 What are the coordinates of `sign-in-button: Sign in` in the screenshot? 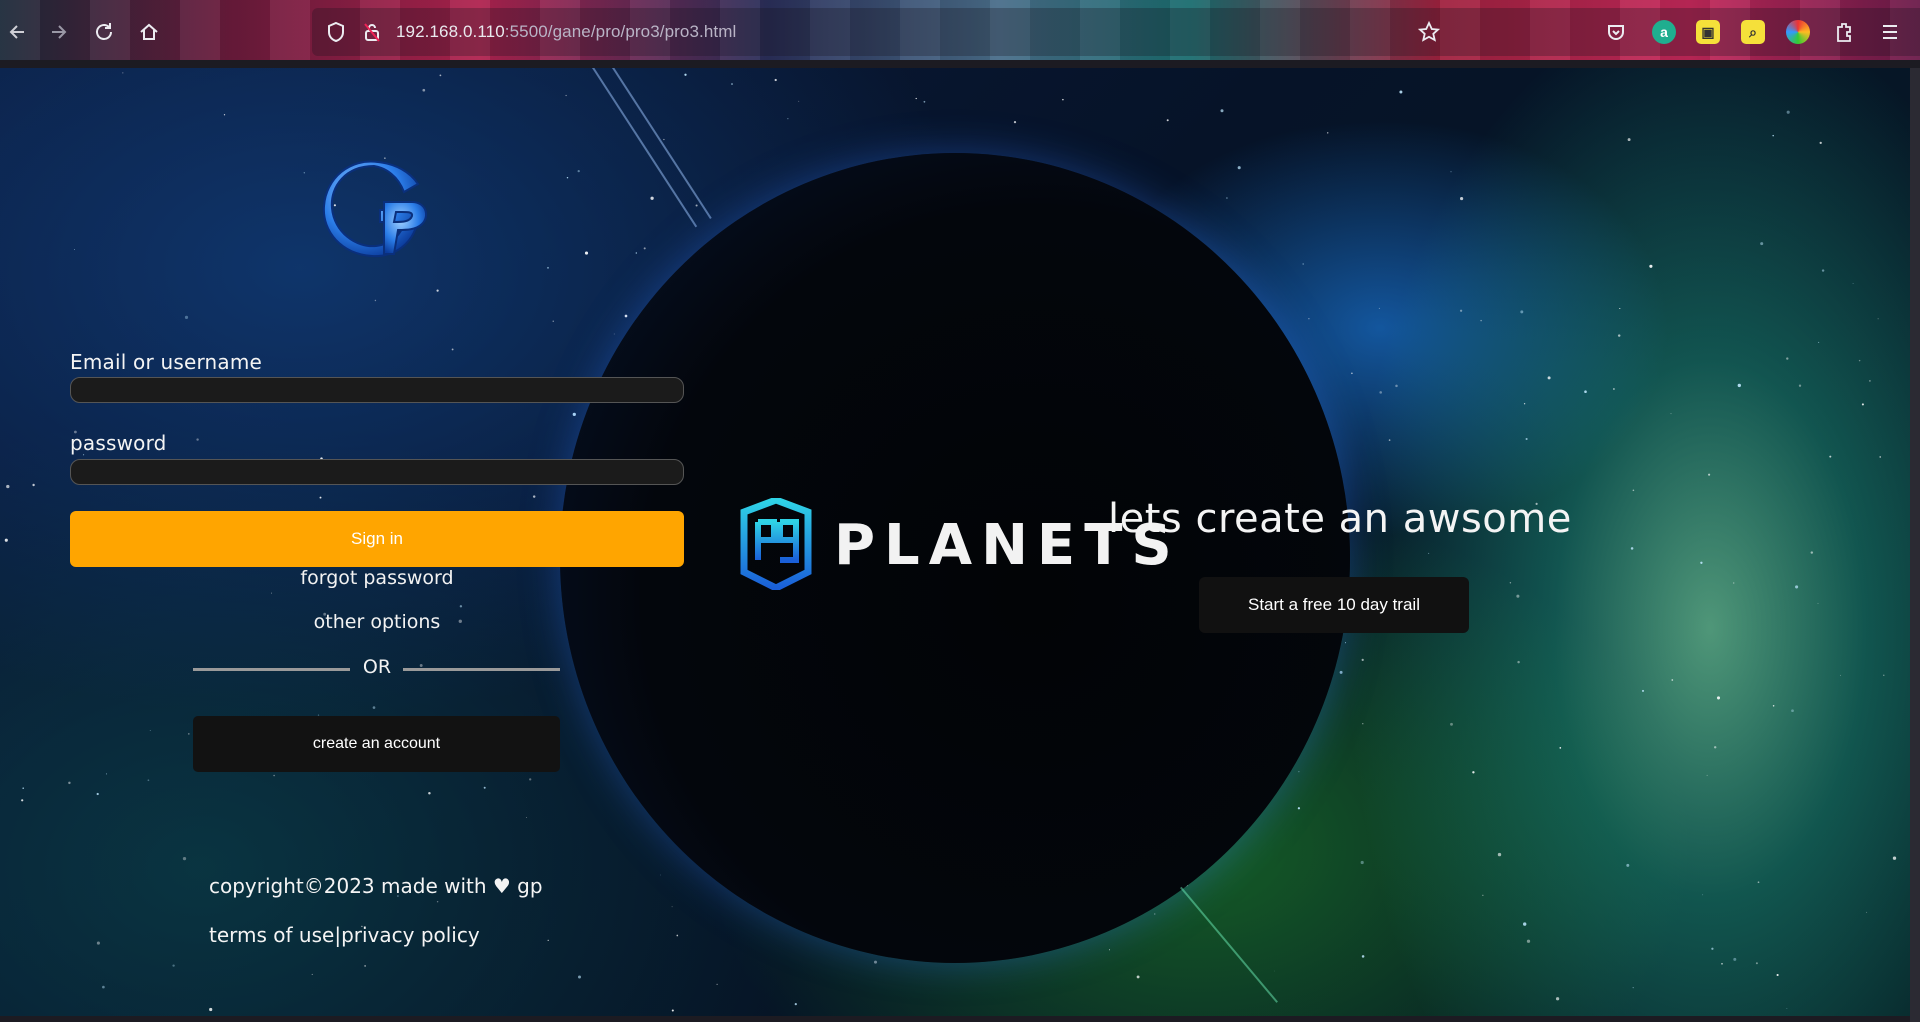 It's located at (377, 539).